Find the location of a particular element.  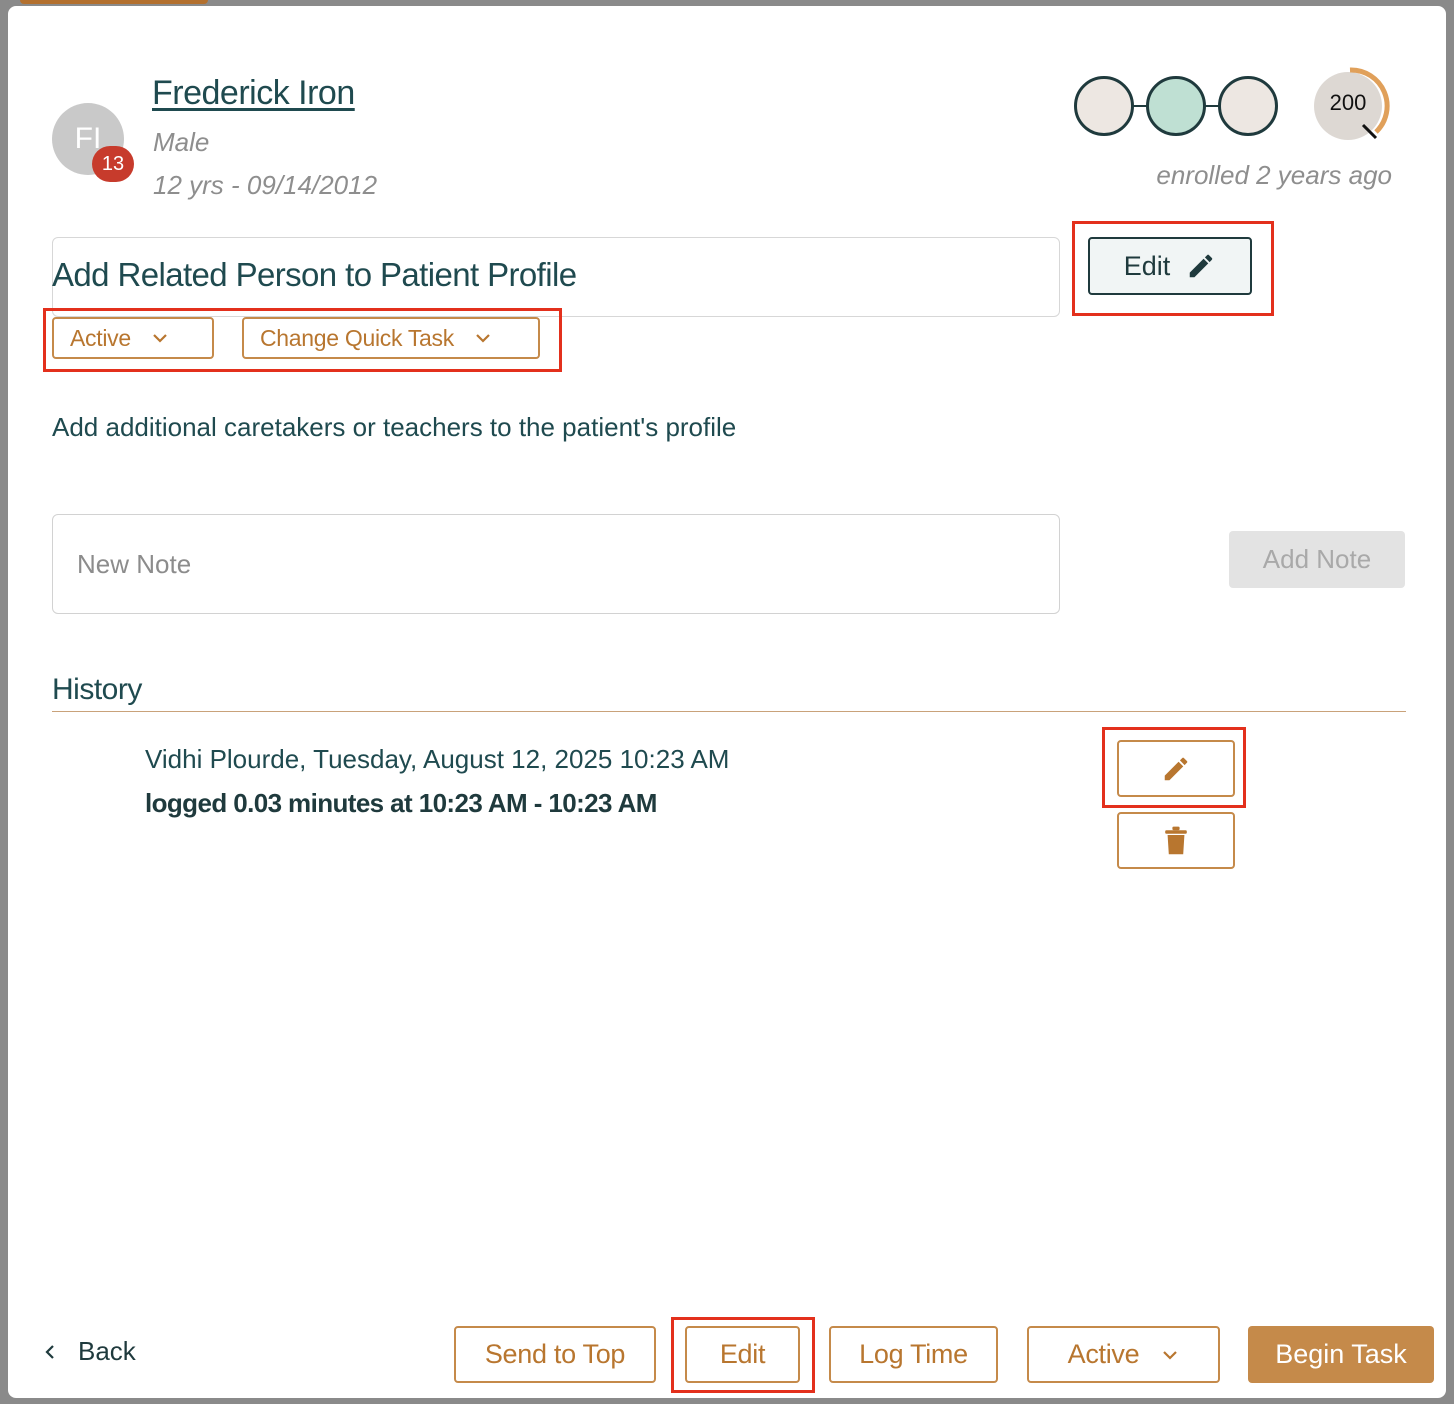

add-note-button: Add Note is located at coordinates (1317, 559).